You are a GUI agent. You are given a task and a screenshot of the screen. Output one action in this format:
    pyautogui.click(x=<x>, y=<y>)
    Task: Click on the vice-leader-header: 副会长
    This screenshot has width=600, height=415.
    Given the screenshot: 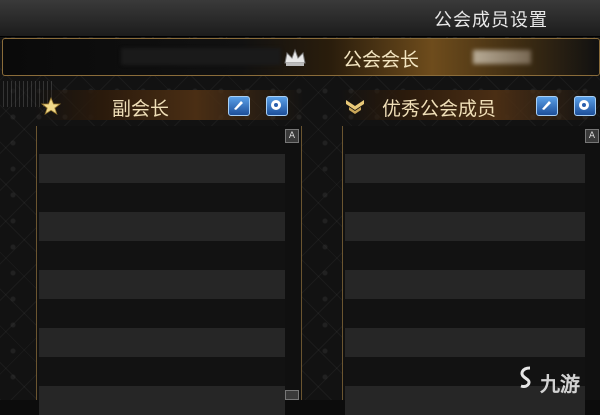 What is the action you would take?
    pyautogui.click(x=169, y=105)
    